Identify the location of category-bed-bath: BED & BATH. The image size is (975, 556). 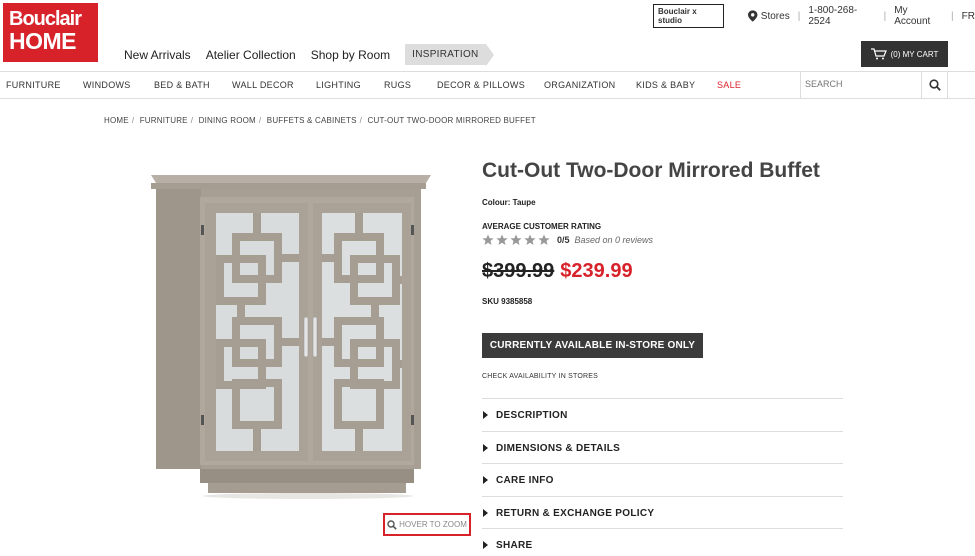
(182, 85).